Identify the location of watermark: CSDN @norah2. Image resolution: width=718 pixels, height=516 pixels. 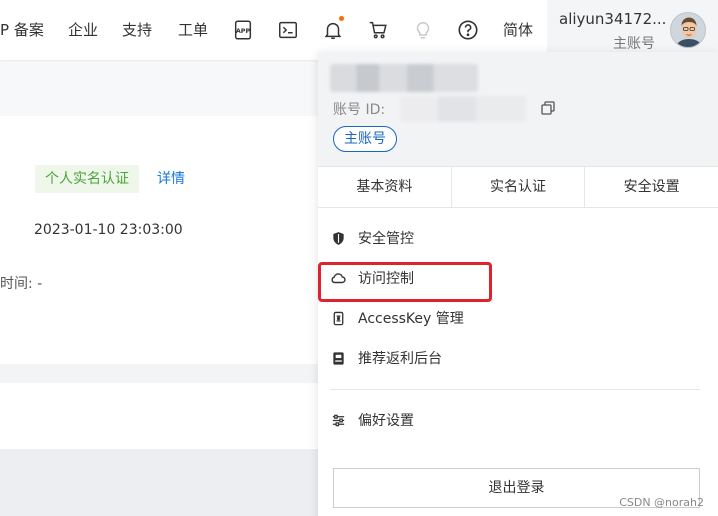
(661, 502).